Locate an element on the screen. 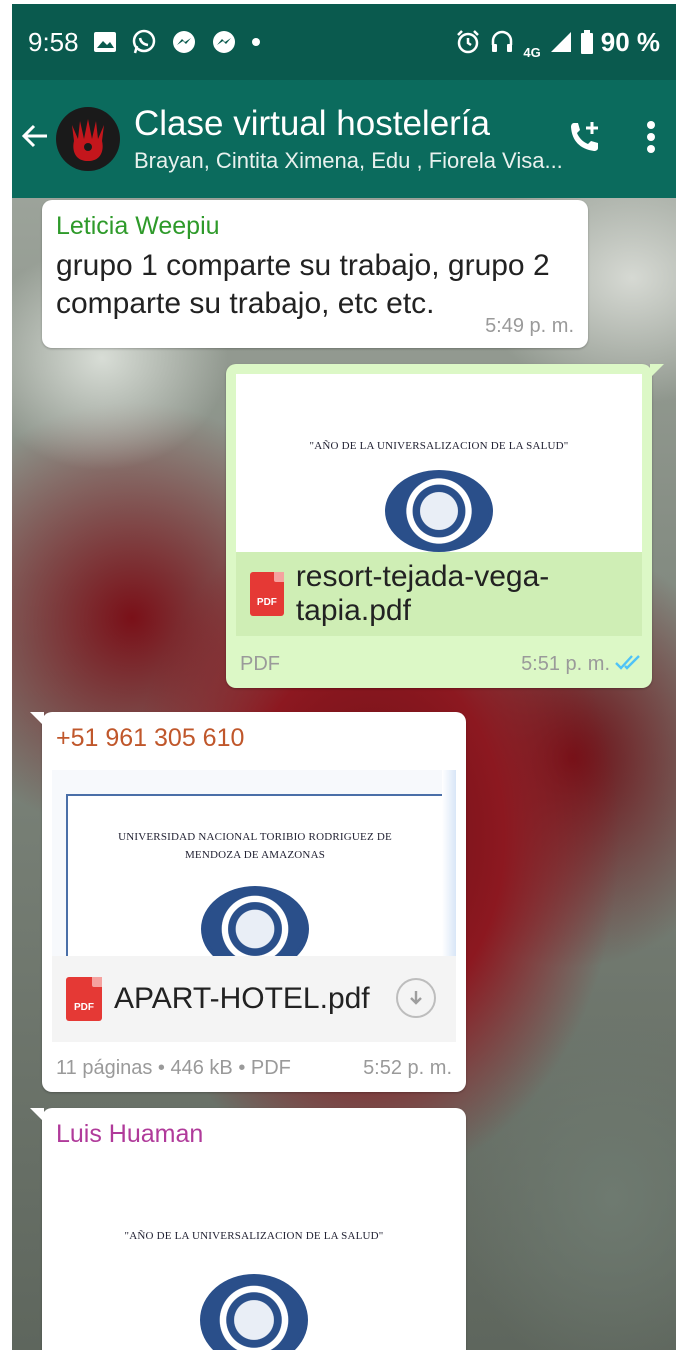 The height and width of the screenshot is (1354, 687). signal-icon is located at coordinates (561, 42).